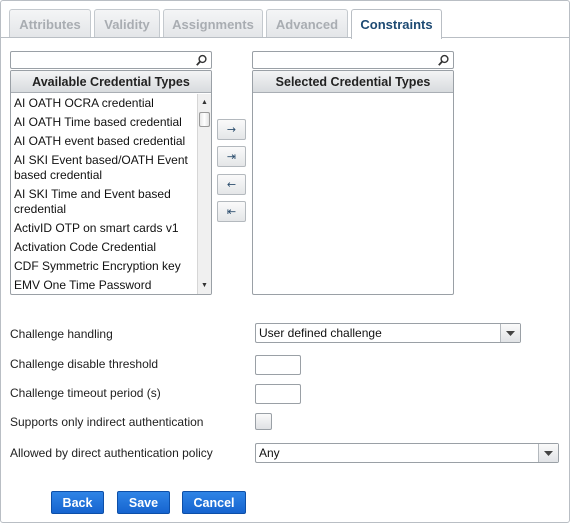 This screenshot has height=523, width=570. Describe the element at coordinates (77, 502) in the screenshot. I see `back-button: Back` at that location.